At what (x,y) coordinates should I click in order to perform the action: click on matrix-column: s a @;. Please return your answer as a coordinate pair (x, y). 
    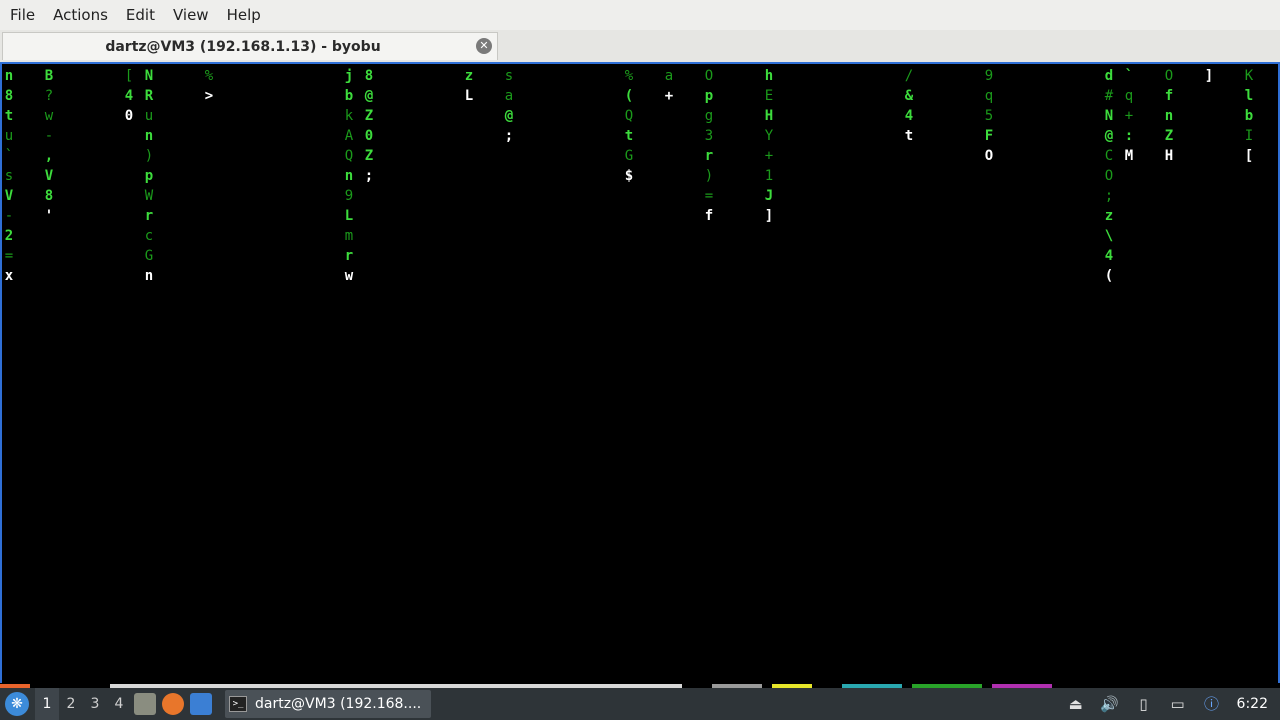
    Looking at the image, I should click on (509, 106).